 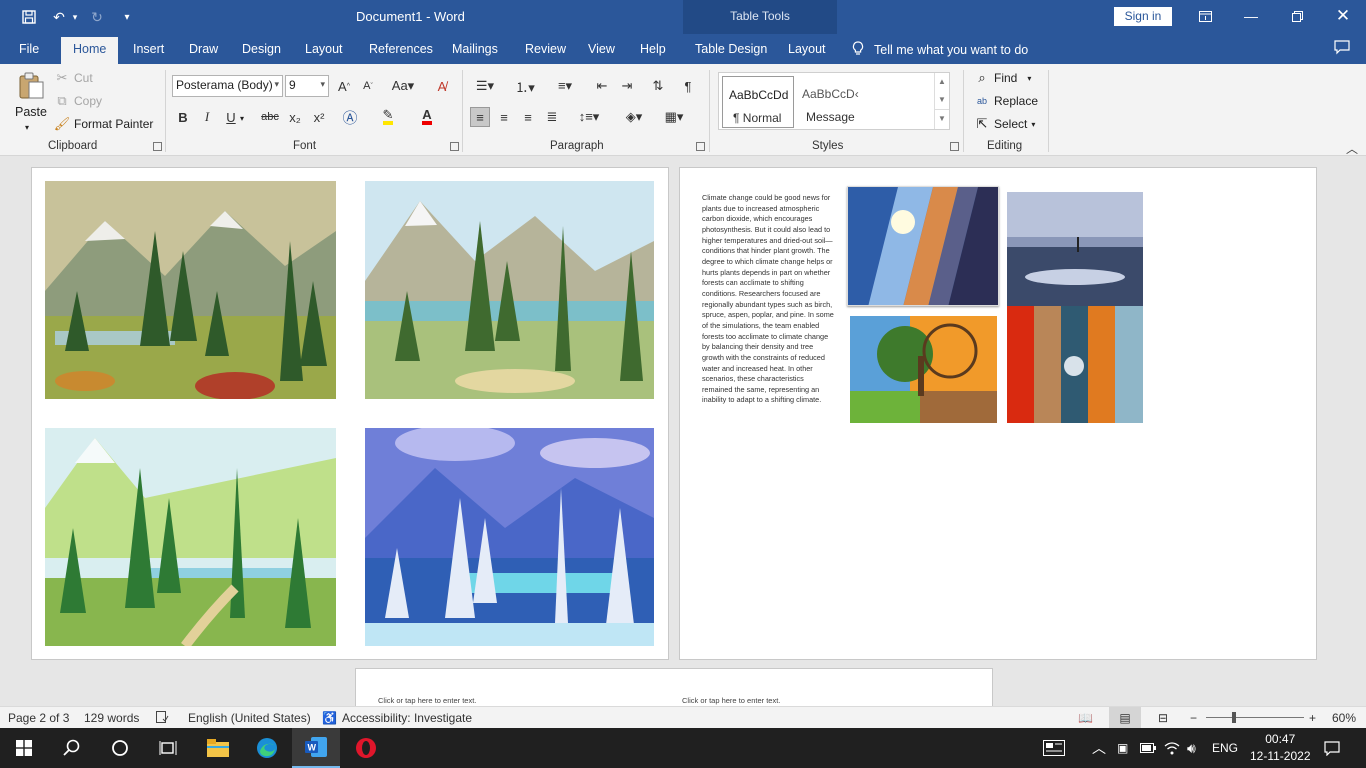 What do you see at coordinates (401, 49) in the screenshot?
I see `tab-references: References` at bounding box center [401, 49].